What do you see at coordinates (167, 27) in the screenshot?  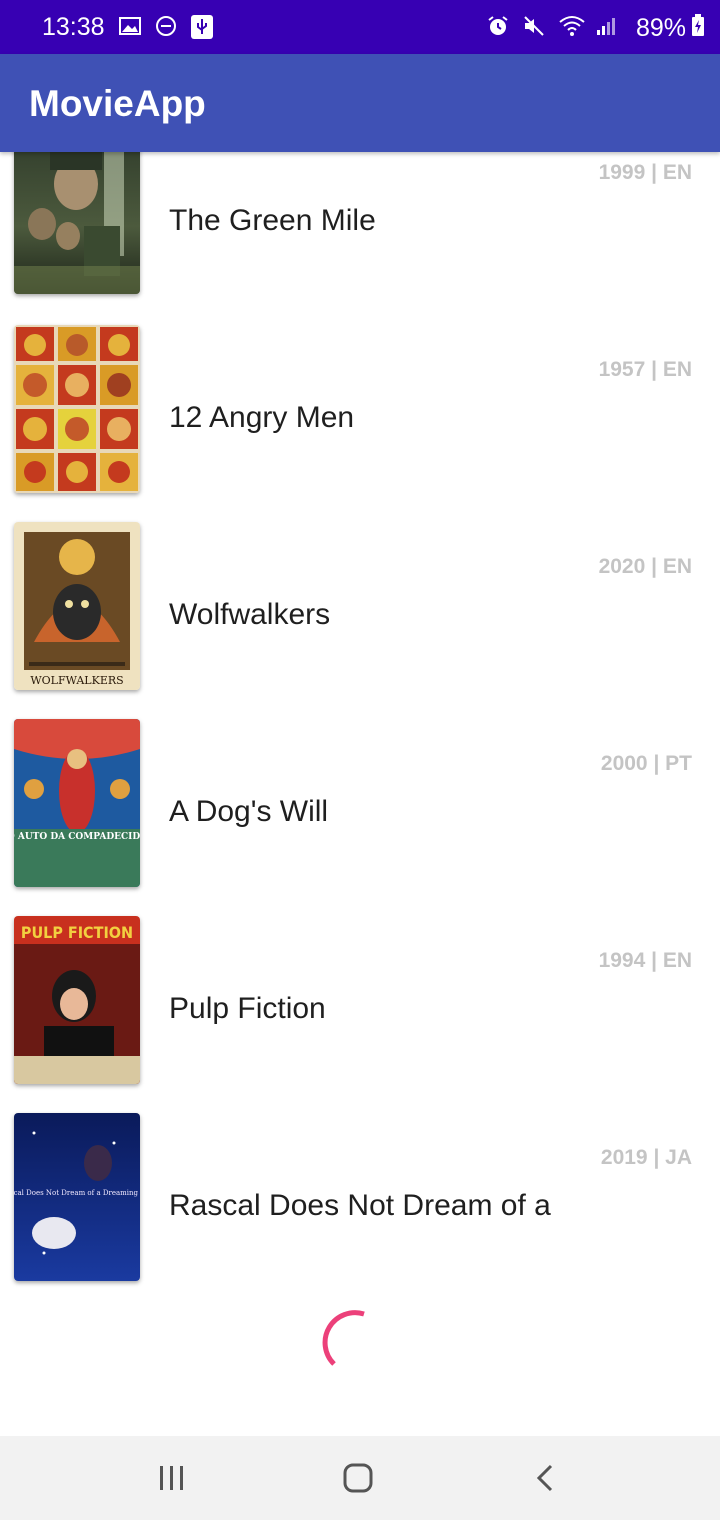 I see `do-not-disturb-icon` at bounding box center [167, 27].